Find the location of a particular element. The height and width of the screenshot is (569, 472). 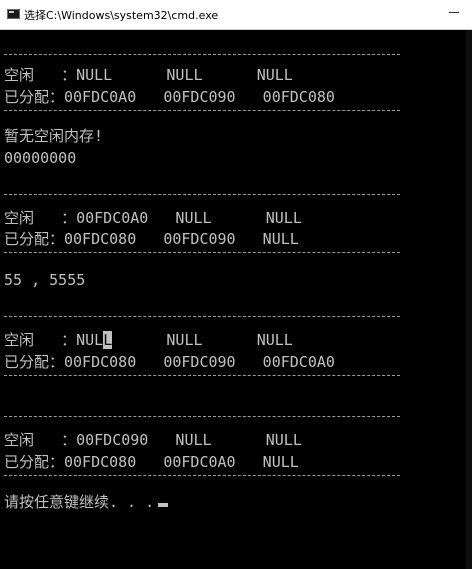

minimize-icon is located at coordinates (454, 12).